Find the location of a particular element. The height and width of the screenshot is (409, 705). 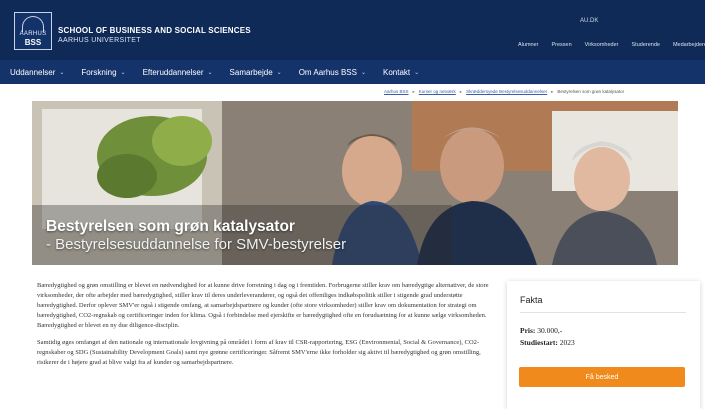

facts-divider is located at coordinates (603, 312).